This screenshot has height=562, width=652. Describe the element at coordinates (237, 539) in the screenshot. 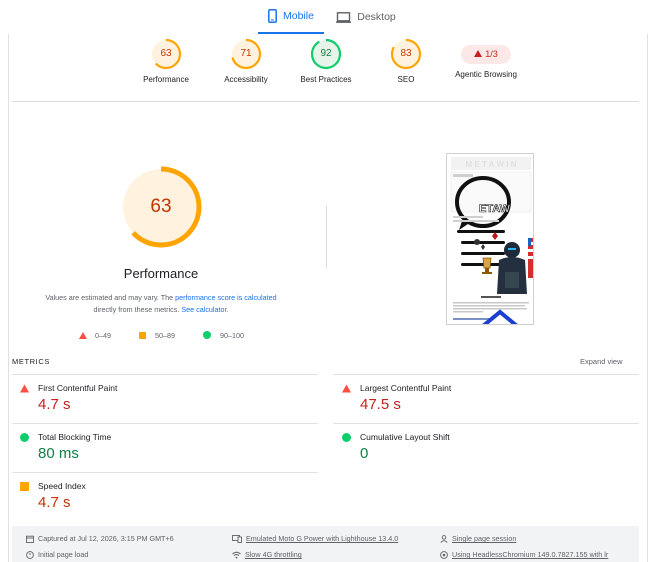

I see `device-icon` at that location.